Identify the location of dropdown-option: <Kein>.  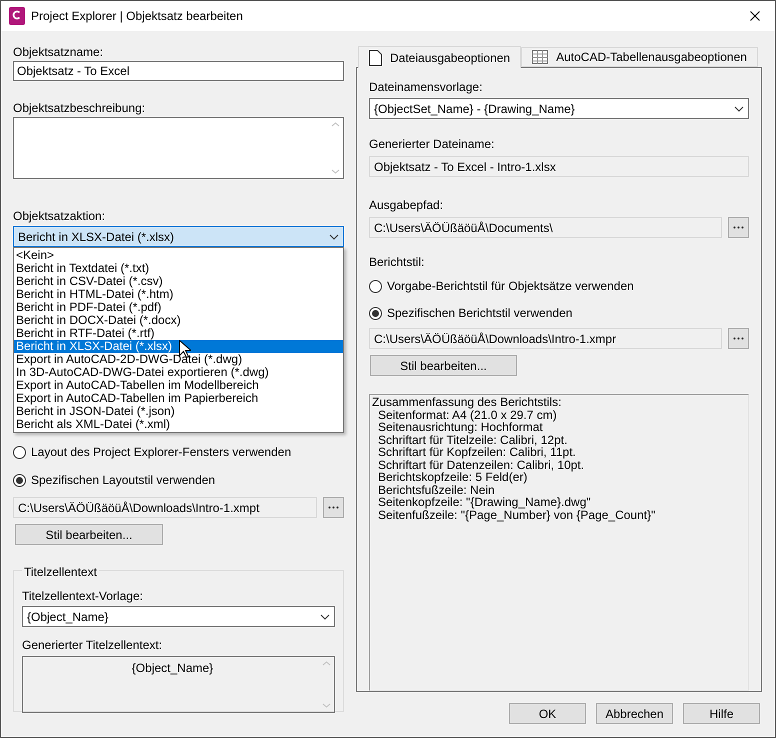
(178, 255).